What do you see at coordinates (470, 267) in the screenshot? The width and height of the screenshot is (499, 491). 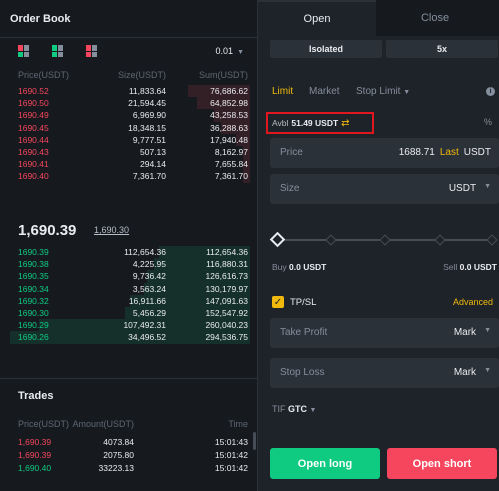 I see `sell-summary: Sell 0.0 USDT` at bounding box center [470, 267].